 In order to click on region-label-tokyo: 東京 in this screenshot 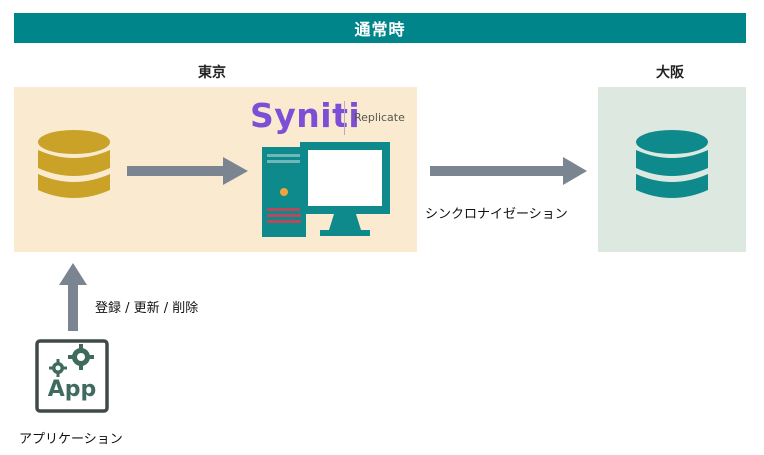, I will do `click(212, 73)`.